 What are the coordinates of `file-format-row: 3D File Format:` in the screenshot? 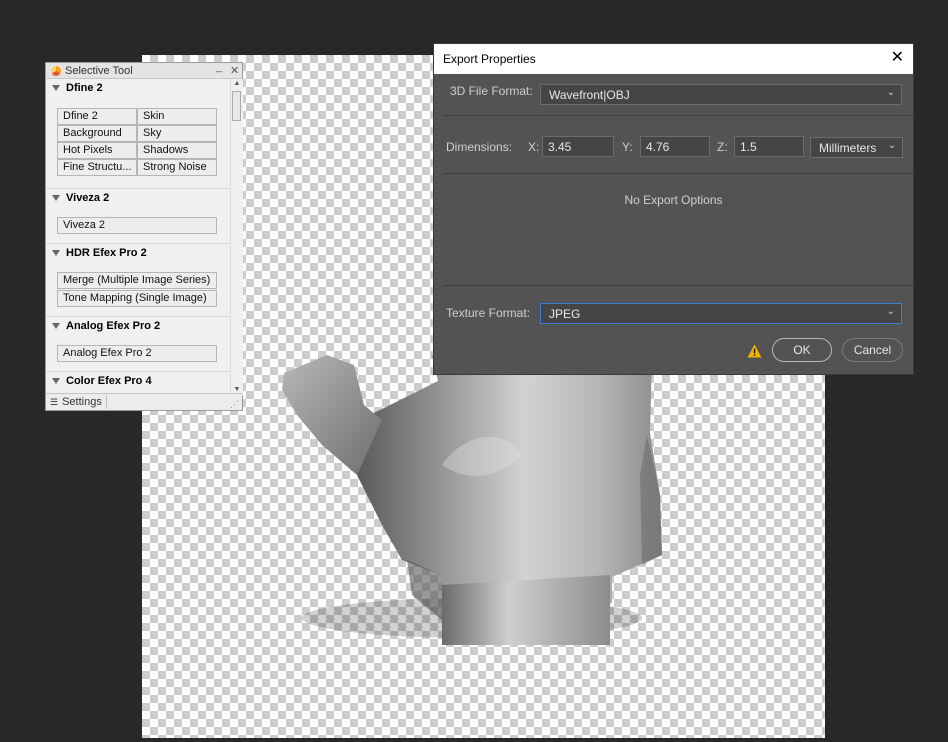 It's located at (491, 91).